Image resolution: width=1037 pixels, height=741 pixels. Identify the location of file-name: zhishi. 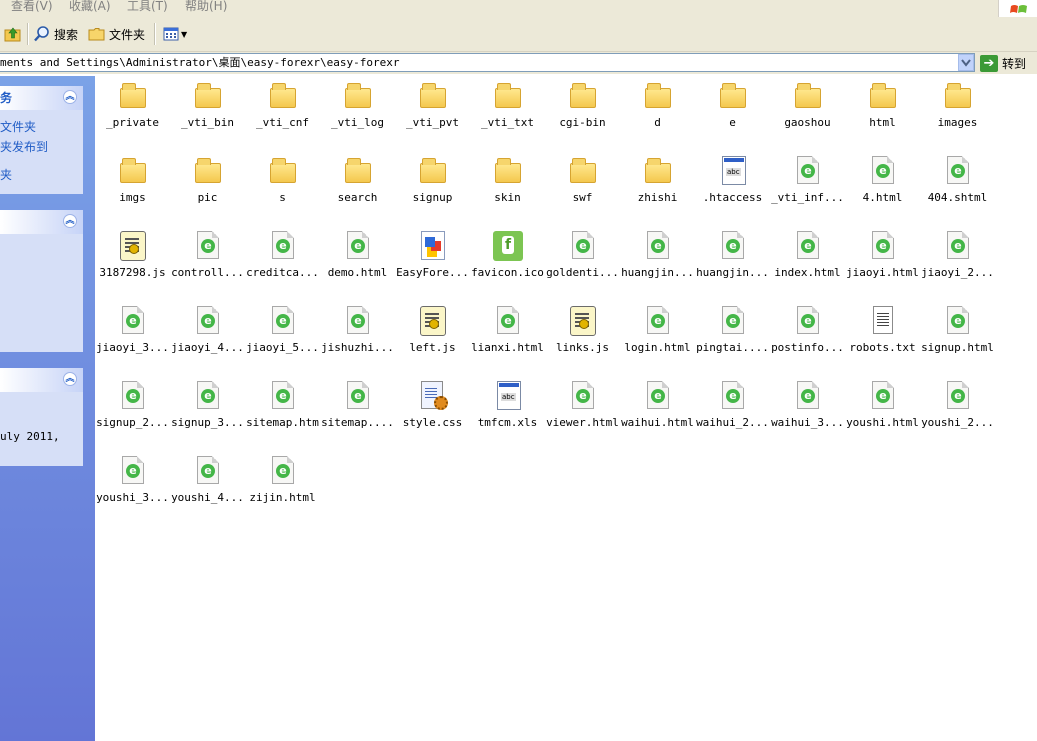
(657, 197).